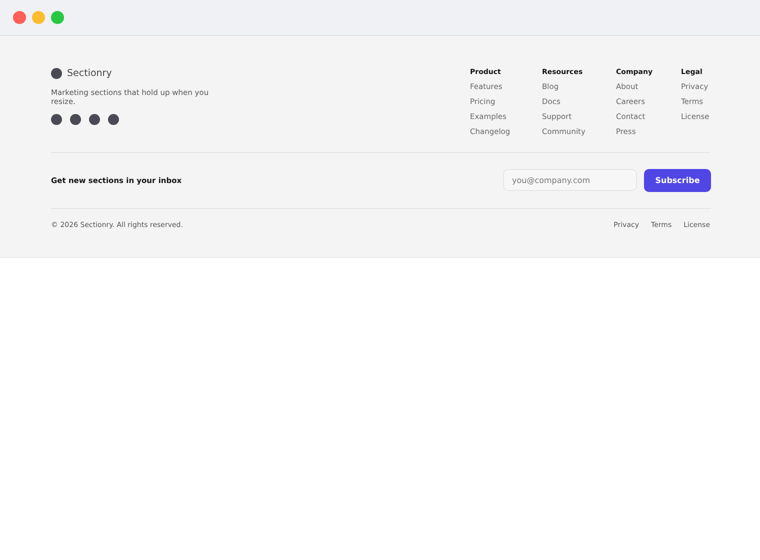 The height and width of the screenshot is (560, 760). Describe the element at coordinates (89, 73) in the screenshot. I see `brand-name: Sectionry` at that location.